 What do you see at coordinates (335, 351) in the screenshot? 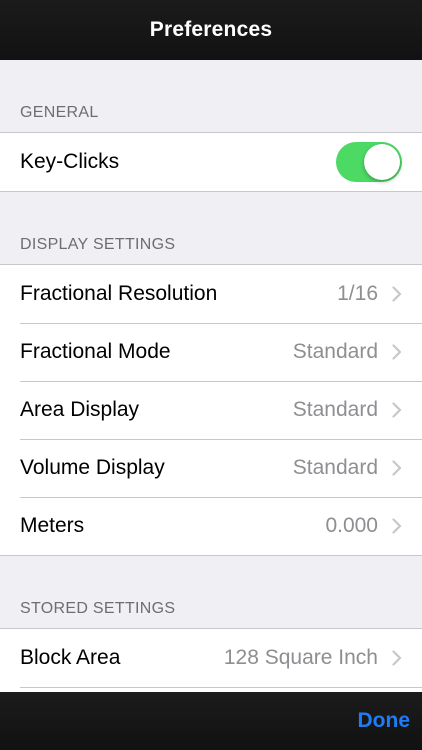
I see `fractional-mode-value: Standard` at bounding box center [335, 351].